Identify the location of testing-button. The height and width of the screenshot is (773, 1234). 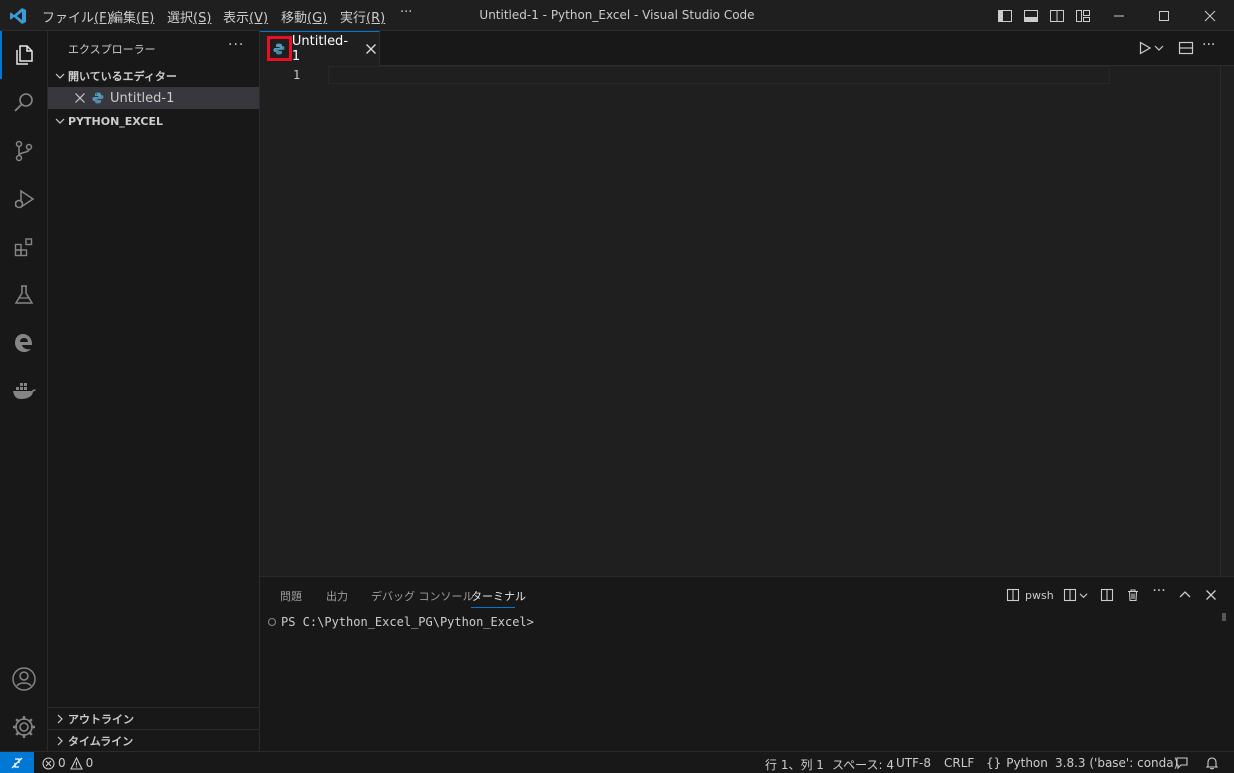
(24, 295).